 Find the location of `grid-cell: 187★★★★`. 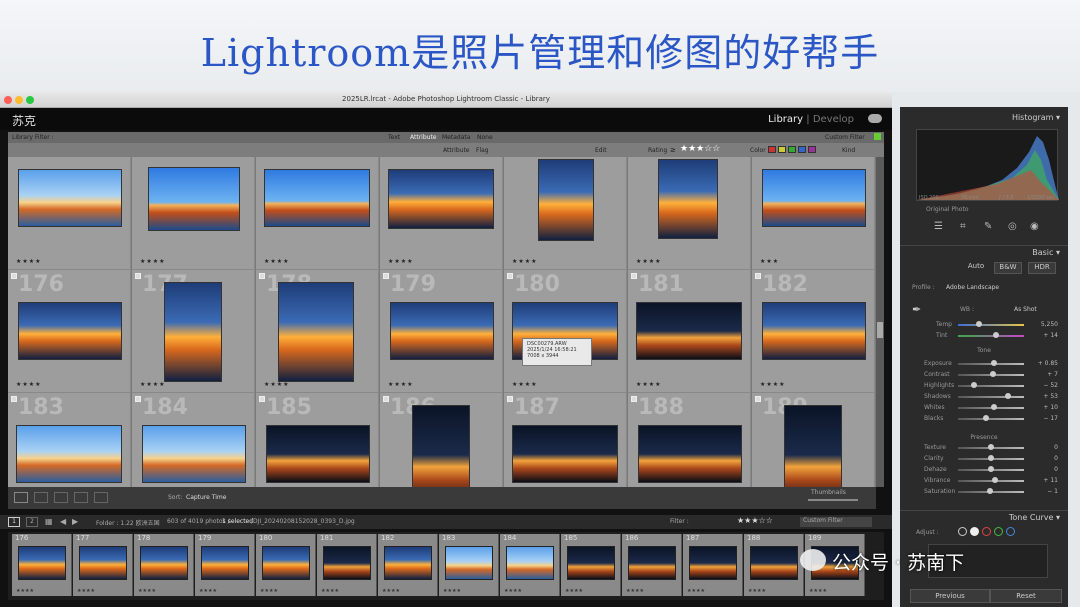

grid-cell: 187★★★★ is located at coordinates (565, 440).